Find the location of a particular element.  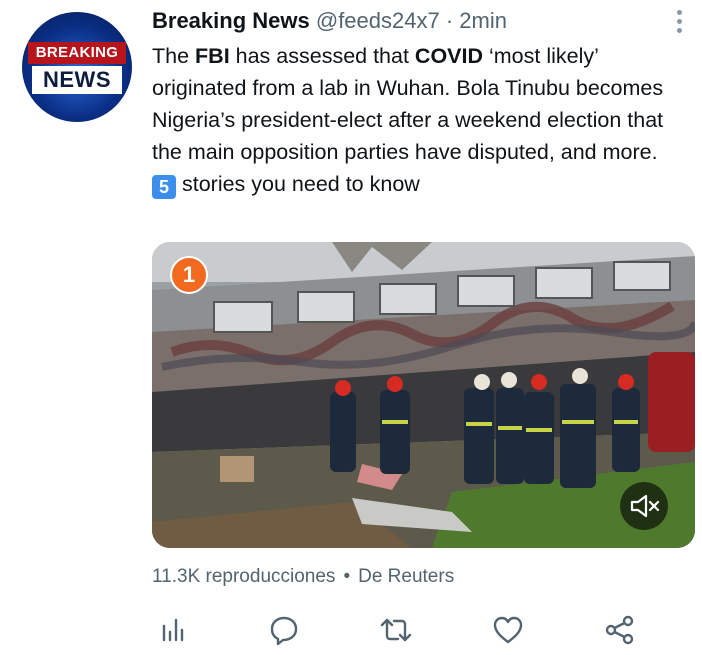

author-handle: @feeds24x7 is located at coordinates (378, 20).